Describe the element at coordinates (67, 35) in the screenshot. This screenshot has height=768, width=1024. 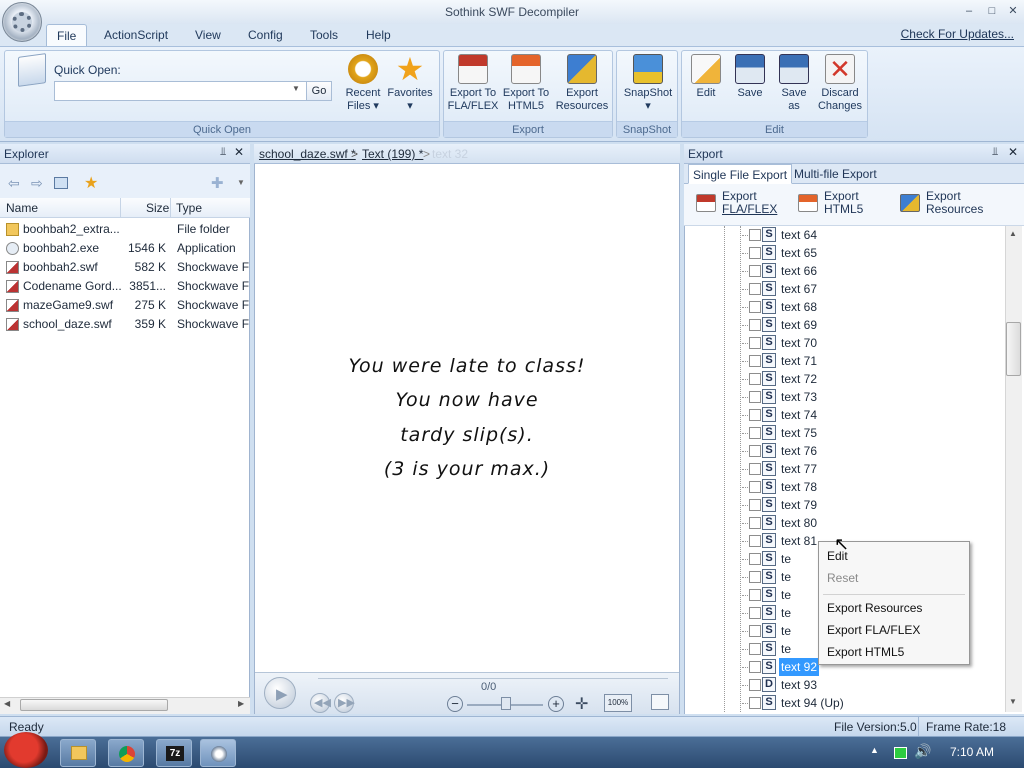
I see `tab-file: File` at that location.